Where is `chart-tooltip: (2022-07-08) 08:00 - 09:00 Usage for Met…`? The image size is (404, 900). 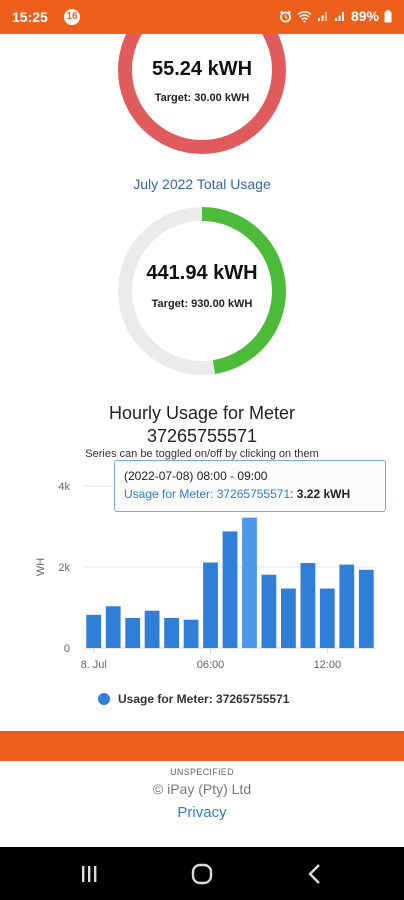
chart-tooltip: (2022-07-08) 08:00 - 09:00 Usage for Met… is located at coordinates (250, 486).